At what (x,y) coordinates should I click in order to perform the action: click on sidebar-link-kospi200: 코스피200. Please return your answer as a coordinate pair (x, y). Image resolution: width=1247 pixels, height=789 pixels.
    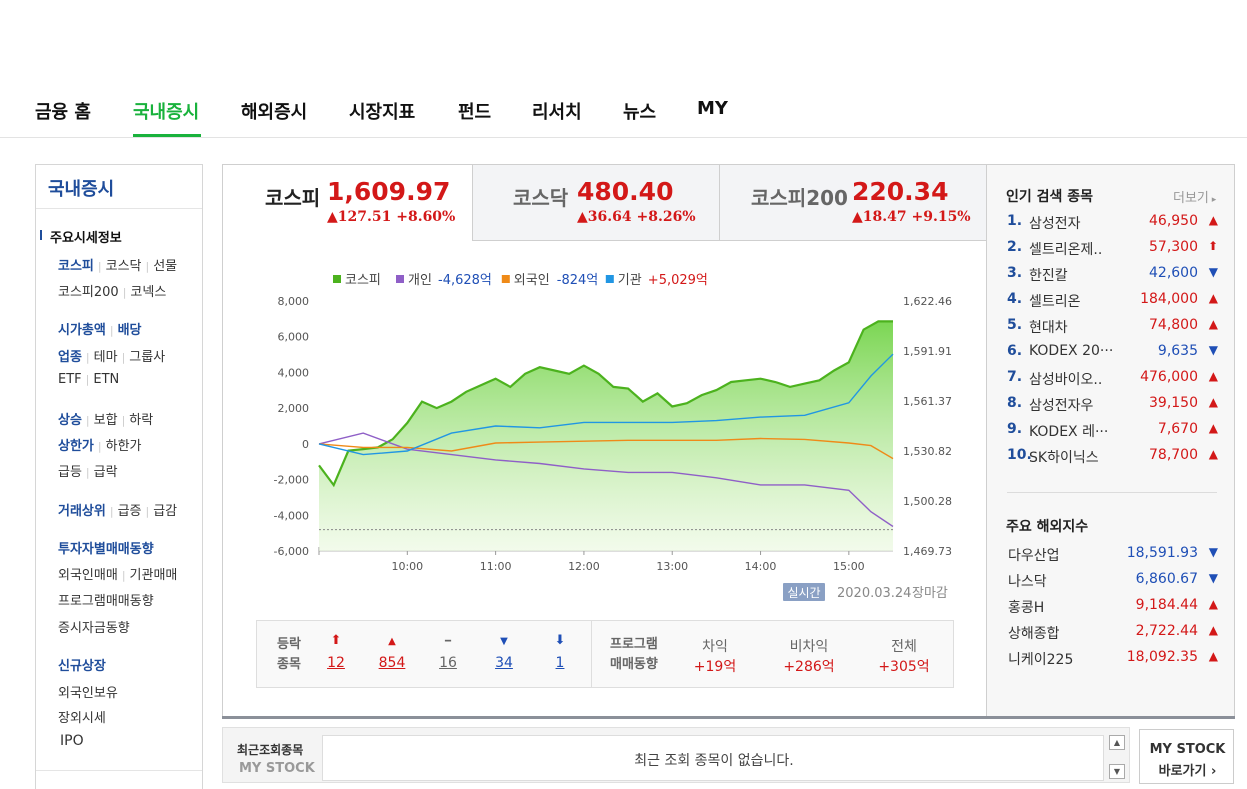
    Looking at the image, I should click on (88, 292).